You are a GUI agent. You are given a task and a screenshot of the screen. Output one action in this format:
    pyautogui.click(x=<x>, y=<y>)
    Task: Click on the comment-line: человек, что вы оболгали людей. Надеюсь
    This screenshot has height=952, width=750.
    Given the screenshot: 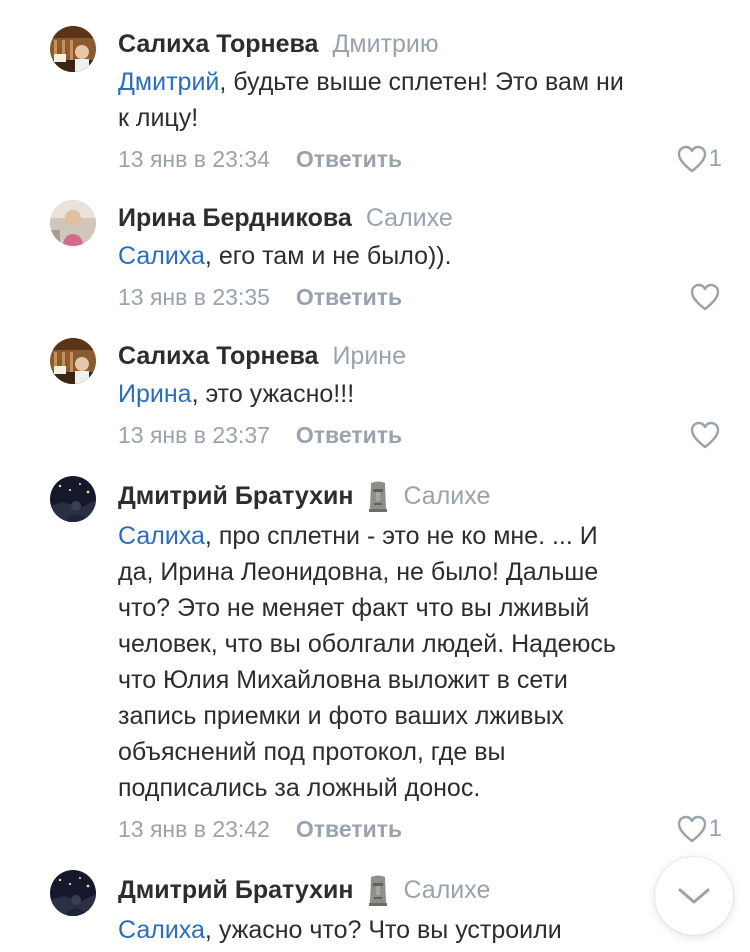 What is the action you would take?
    pyautogui.click(x=367, y=644)
    